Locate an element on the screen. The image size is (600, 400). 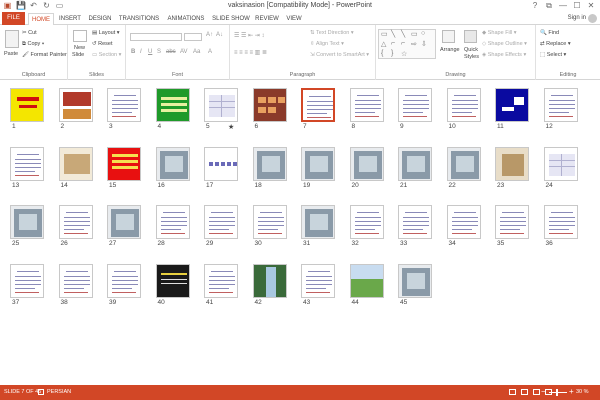
zoom-slider-track is located at coordinates (558, 392).